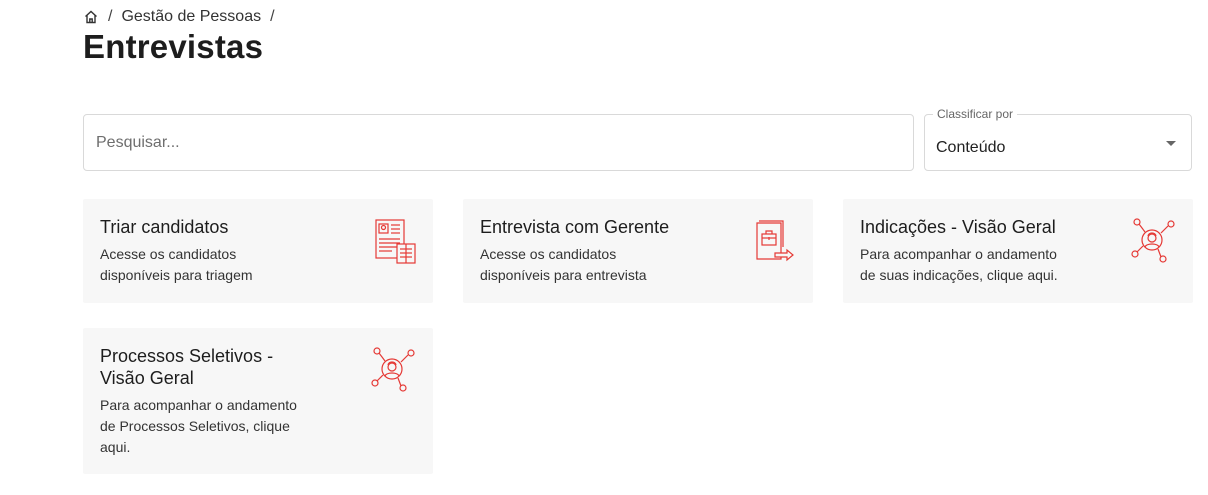 Image resolution: width=1208 pixels, height=495 pixels. Describe the element at coordinates (776, 242) in the screenshot. I see `document-briefcase-icon` at that location.